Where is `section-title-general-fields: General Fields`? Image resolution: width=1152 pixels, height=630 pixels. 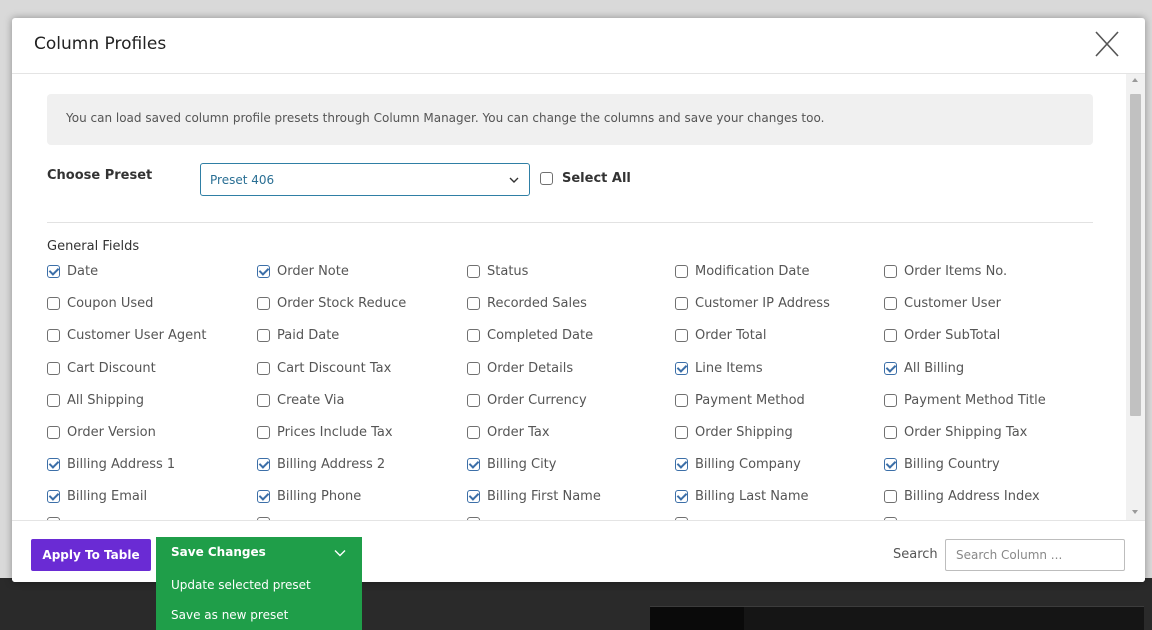 section-title-general-fields: General Fields is located at coordinates (93, 246).